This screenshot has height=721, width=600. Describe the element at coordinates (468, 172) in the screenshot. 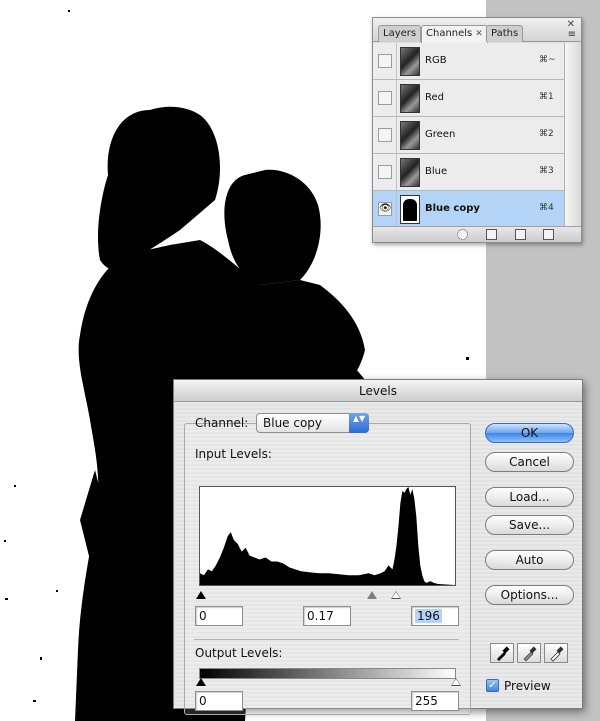

I see `channel-row-blue: Blue ⌘3` at that location.